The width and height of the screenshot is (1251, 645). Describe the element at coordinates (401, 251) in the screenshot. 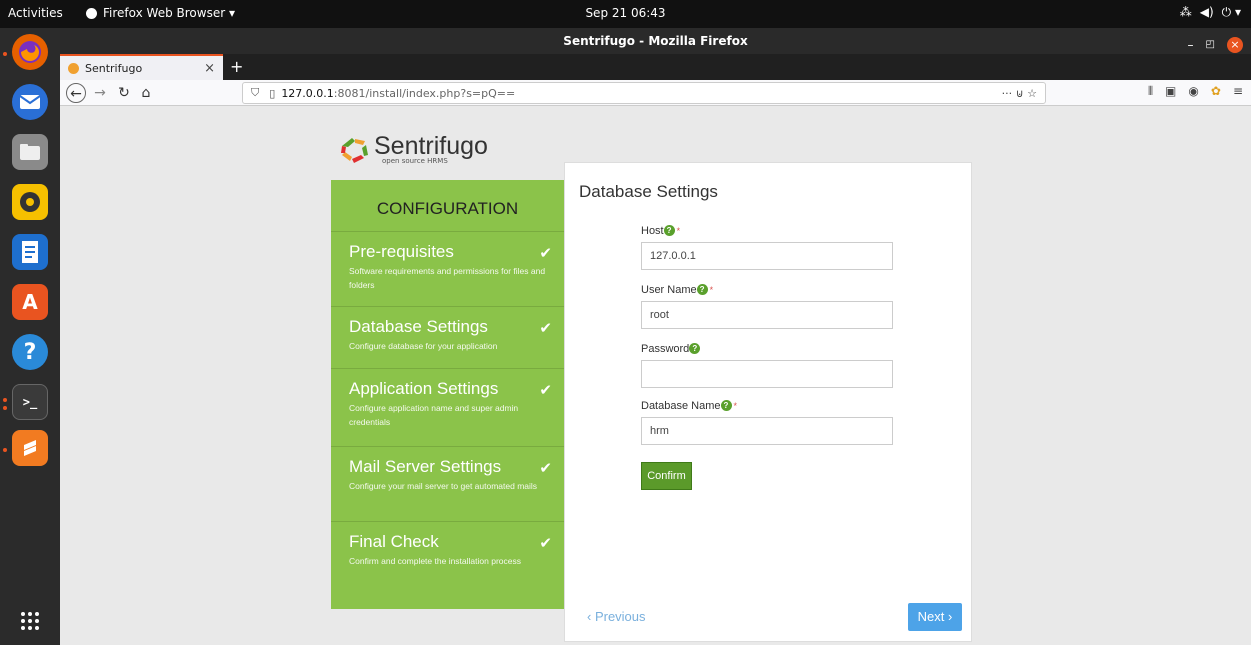

I see `step-title: Pre-requisites` at that location.